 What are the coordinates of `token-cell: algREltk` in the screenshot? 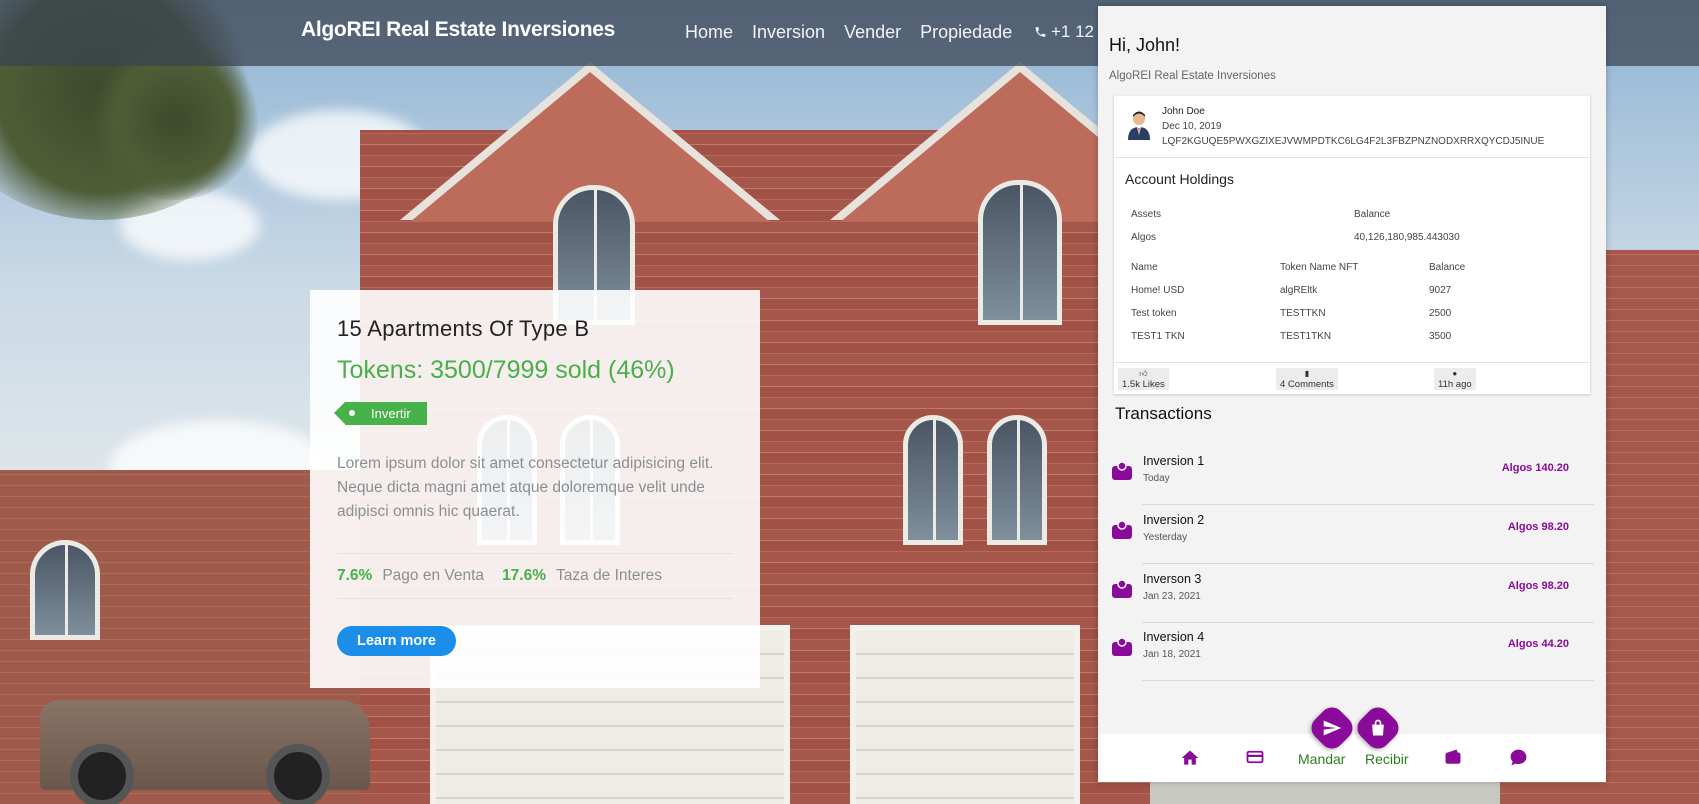 It's located at (1299, 290).